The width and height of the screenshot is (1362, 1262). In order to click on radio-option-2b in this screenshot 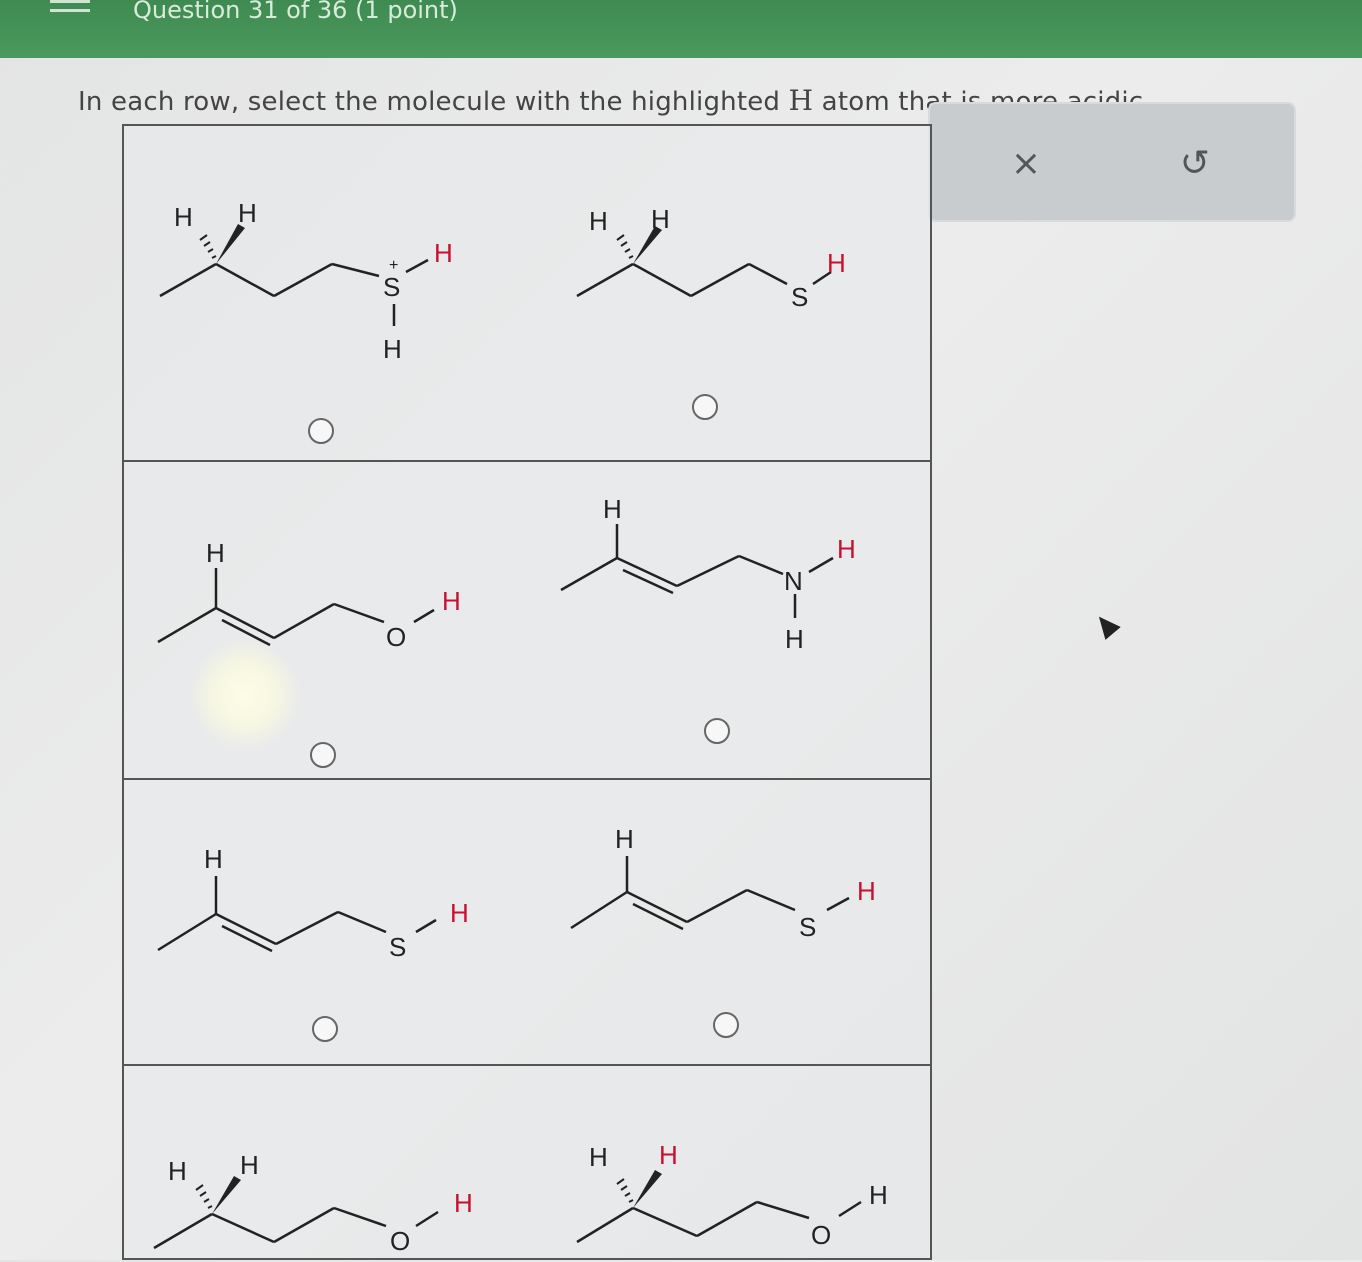, I will do `click(717, 731)`.